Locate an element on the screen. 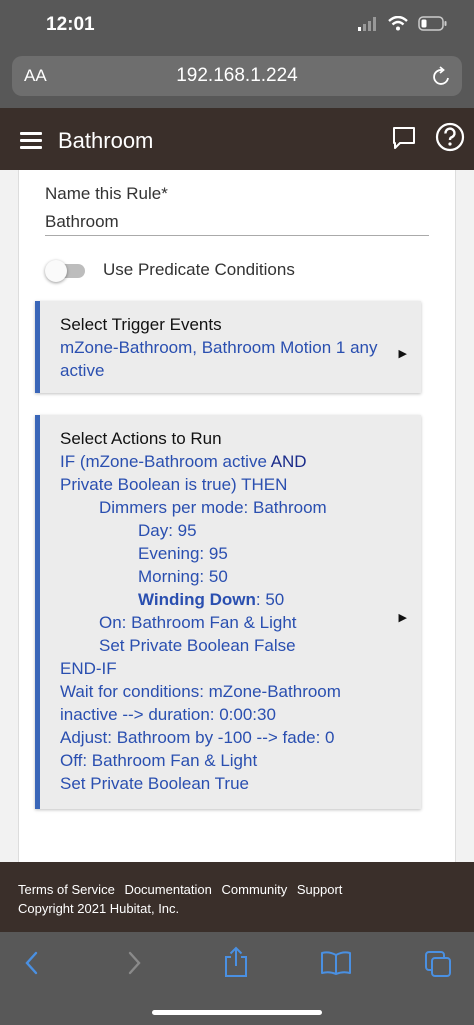  action-line: Off: Bathroom Fan & Light is located at coordinates (159, 760).